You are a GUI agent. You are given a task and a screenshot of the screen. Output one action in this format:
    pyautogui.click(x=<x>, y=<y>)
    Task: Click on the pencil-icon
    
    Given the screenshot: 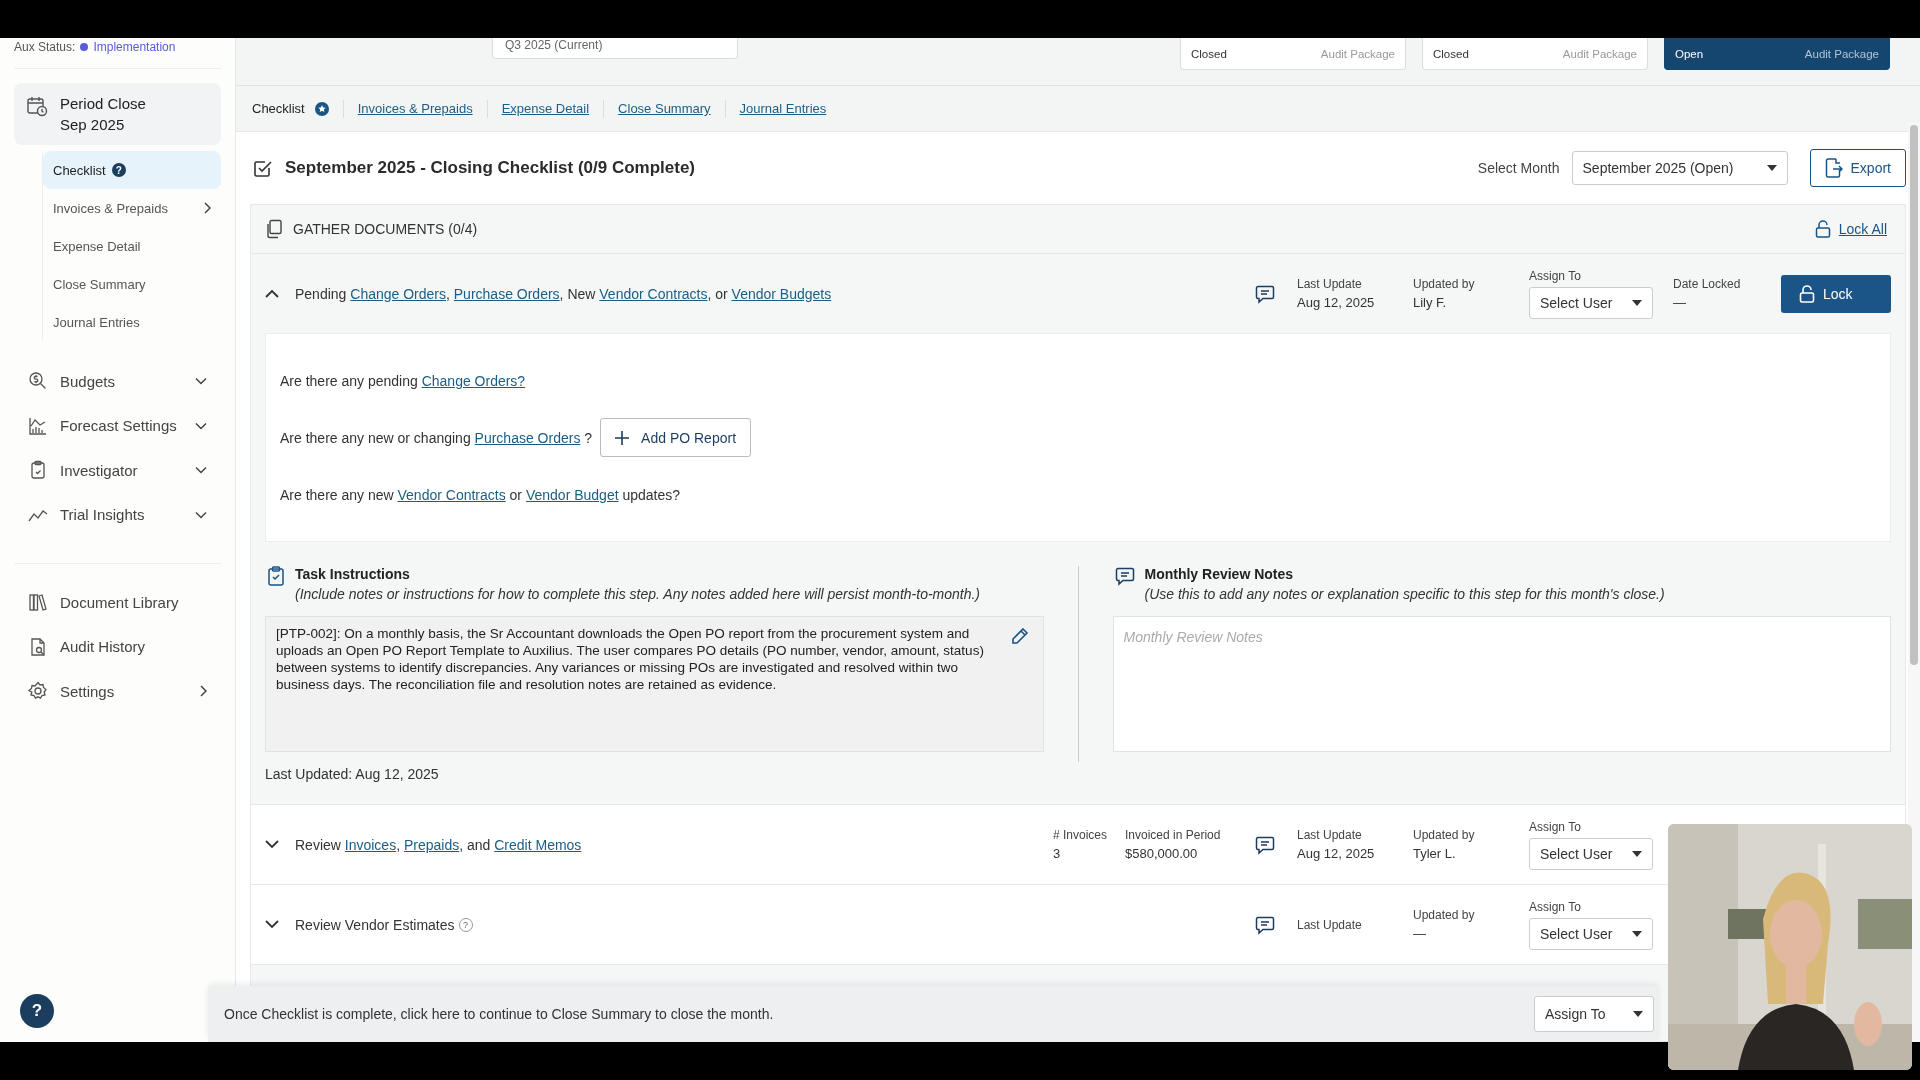 What is the action you would take?
    pyautogui.click(x=1019, y=636)
    